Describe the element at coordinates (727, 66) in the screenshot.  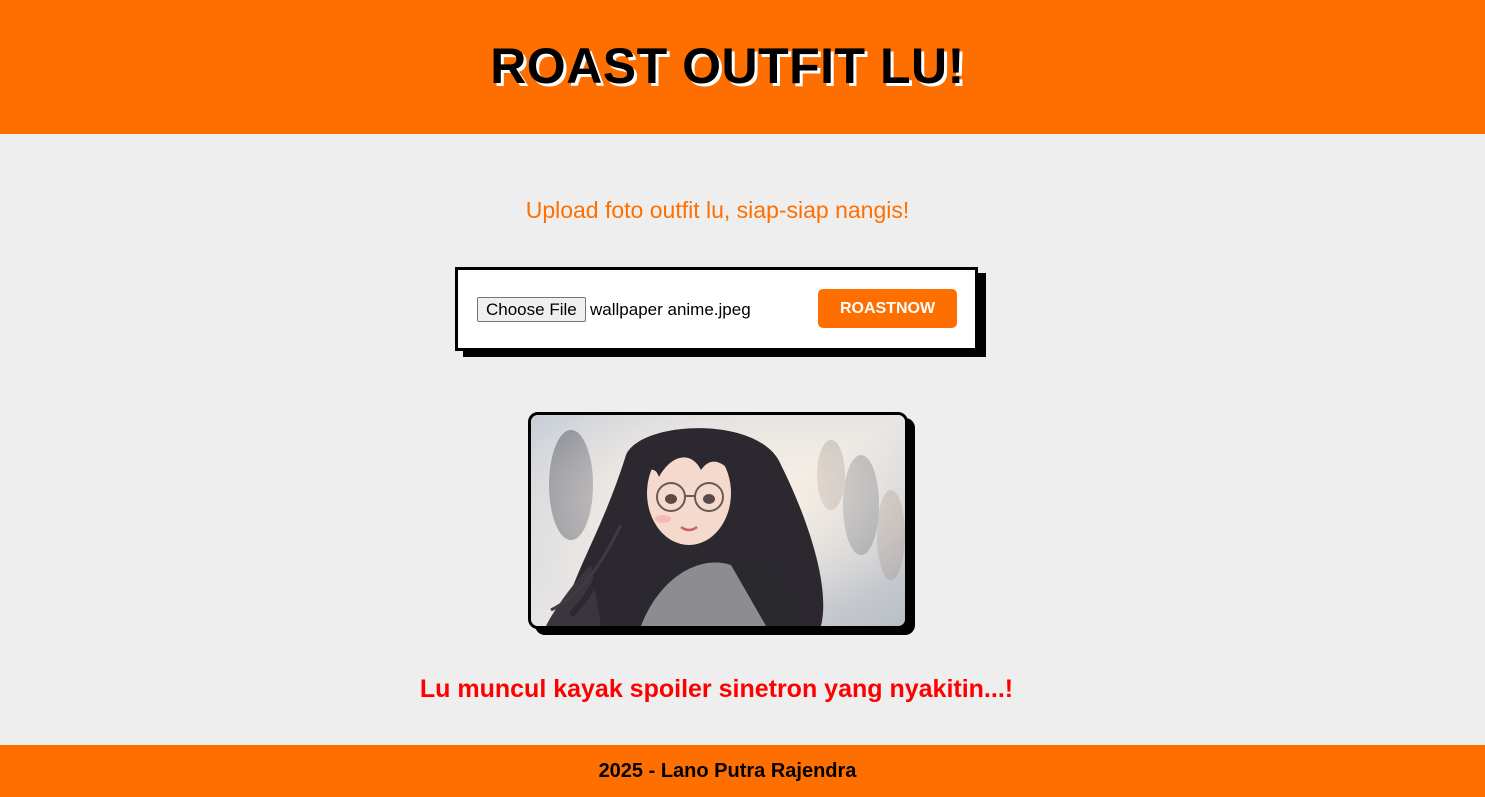
I see `site-title: ROAST OUTFIT LU!` at that location.